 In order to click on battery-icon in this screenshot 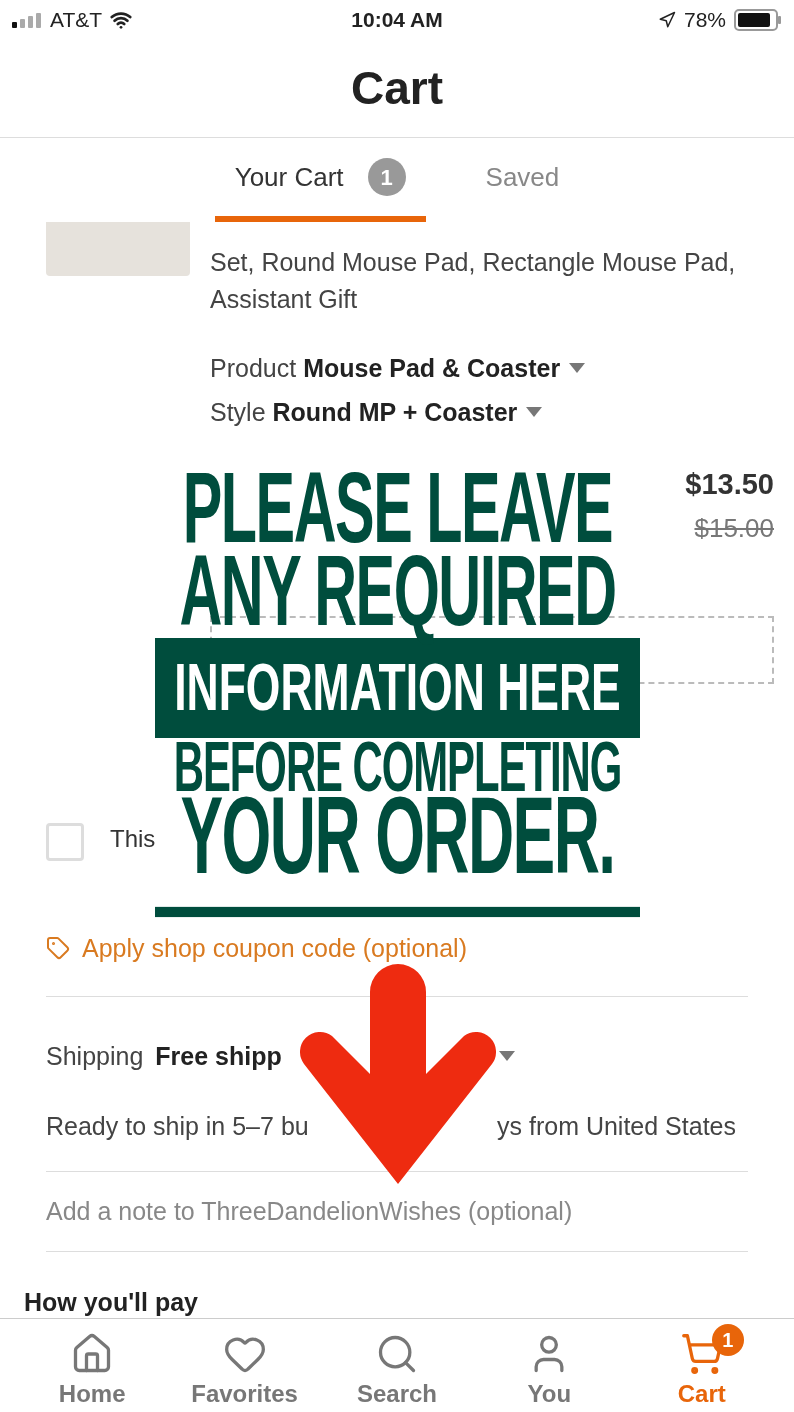, I will do `click(758, 20)`.